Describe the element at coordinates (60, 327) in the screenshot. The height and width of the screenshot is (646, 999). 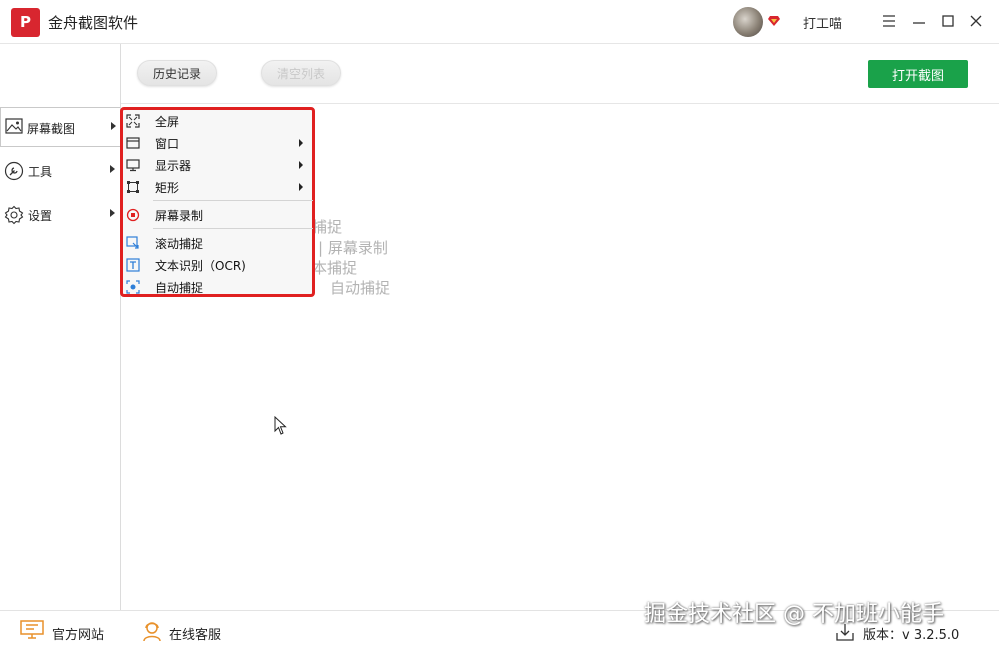
I see `sidebar: 屏幕截图 工具 设置` at that location.